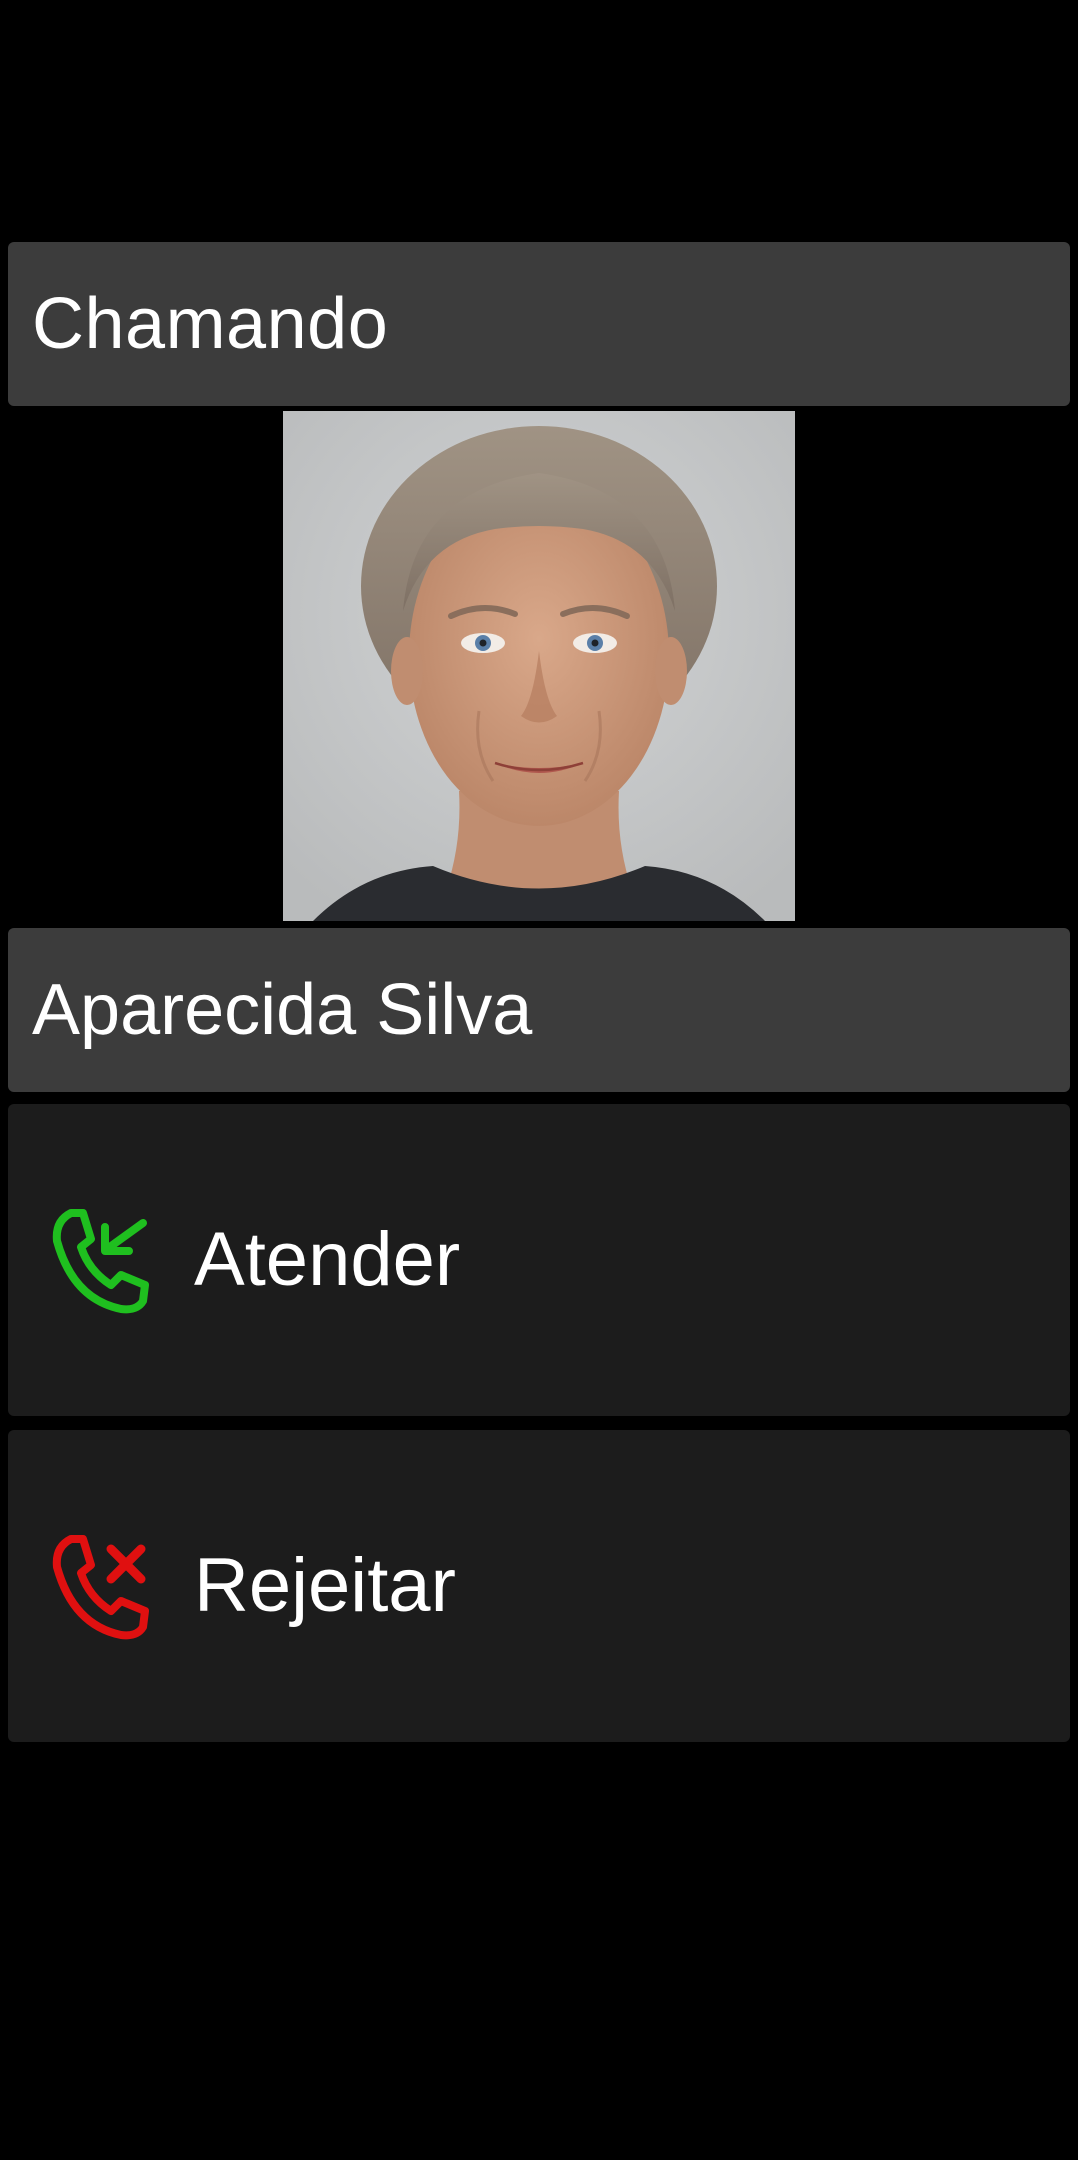 The image size is (1078, 2160). I want to click on caller-name-box: Aparecida Silva, so click(539, 1010).